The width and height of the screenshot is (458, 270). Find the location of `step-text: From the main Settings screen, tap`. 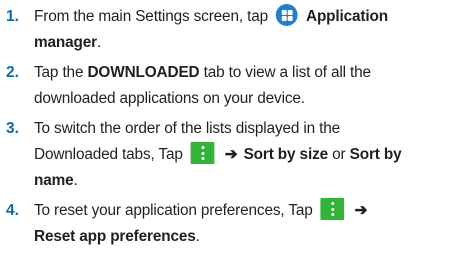

step-text: From the main Settings screen, tap is located at coordinates (151, 16).